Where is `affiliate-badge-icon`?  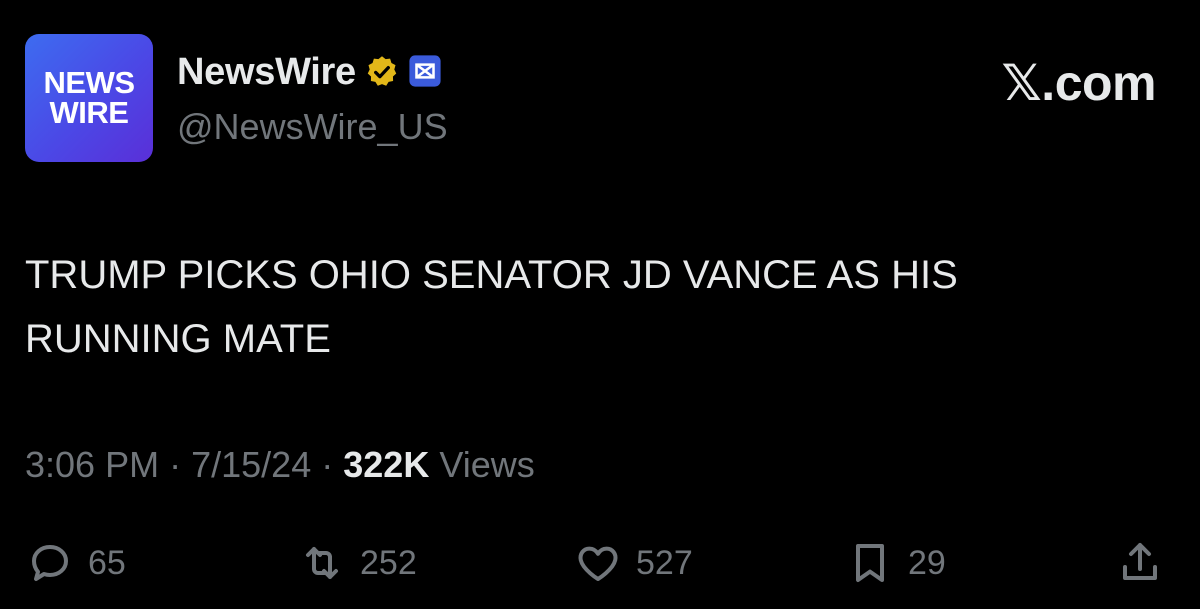
affiliate-badge-icon is located at coordinates (426, 72).